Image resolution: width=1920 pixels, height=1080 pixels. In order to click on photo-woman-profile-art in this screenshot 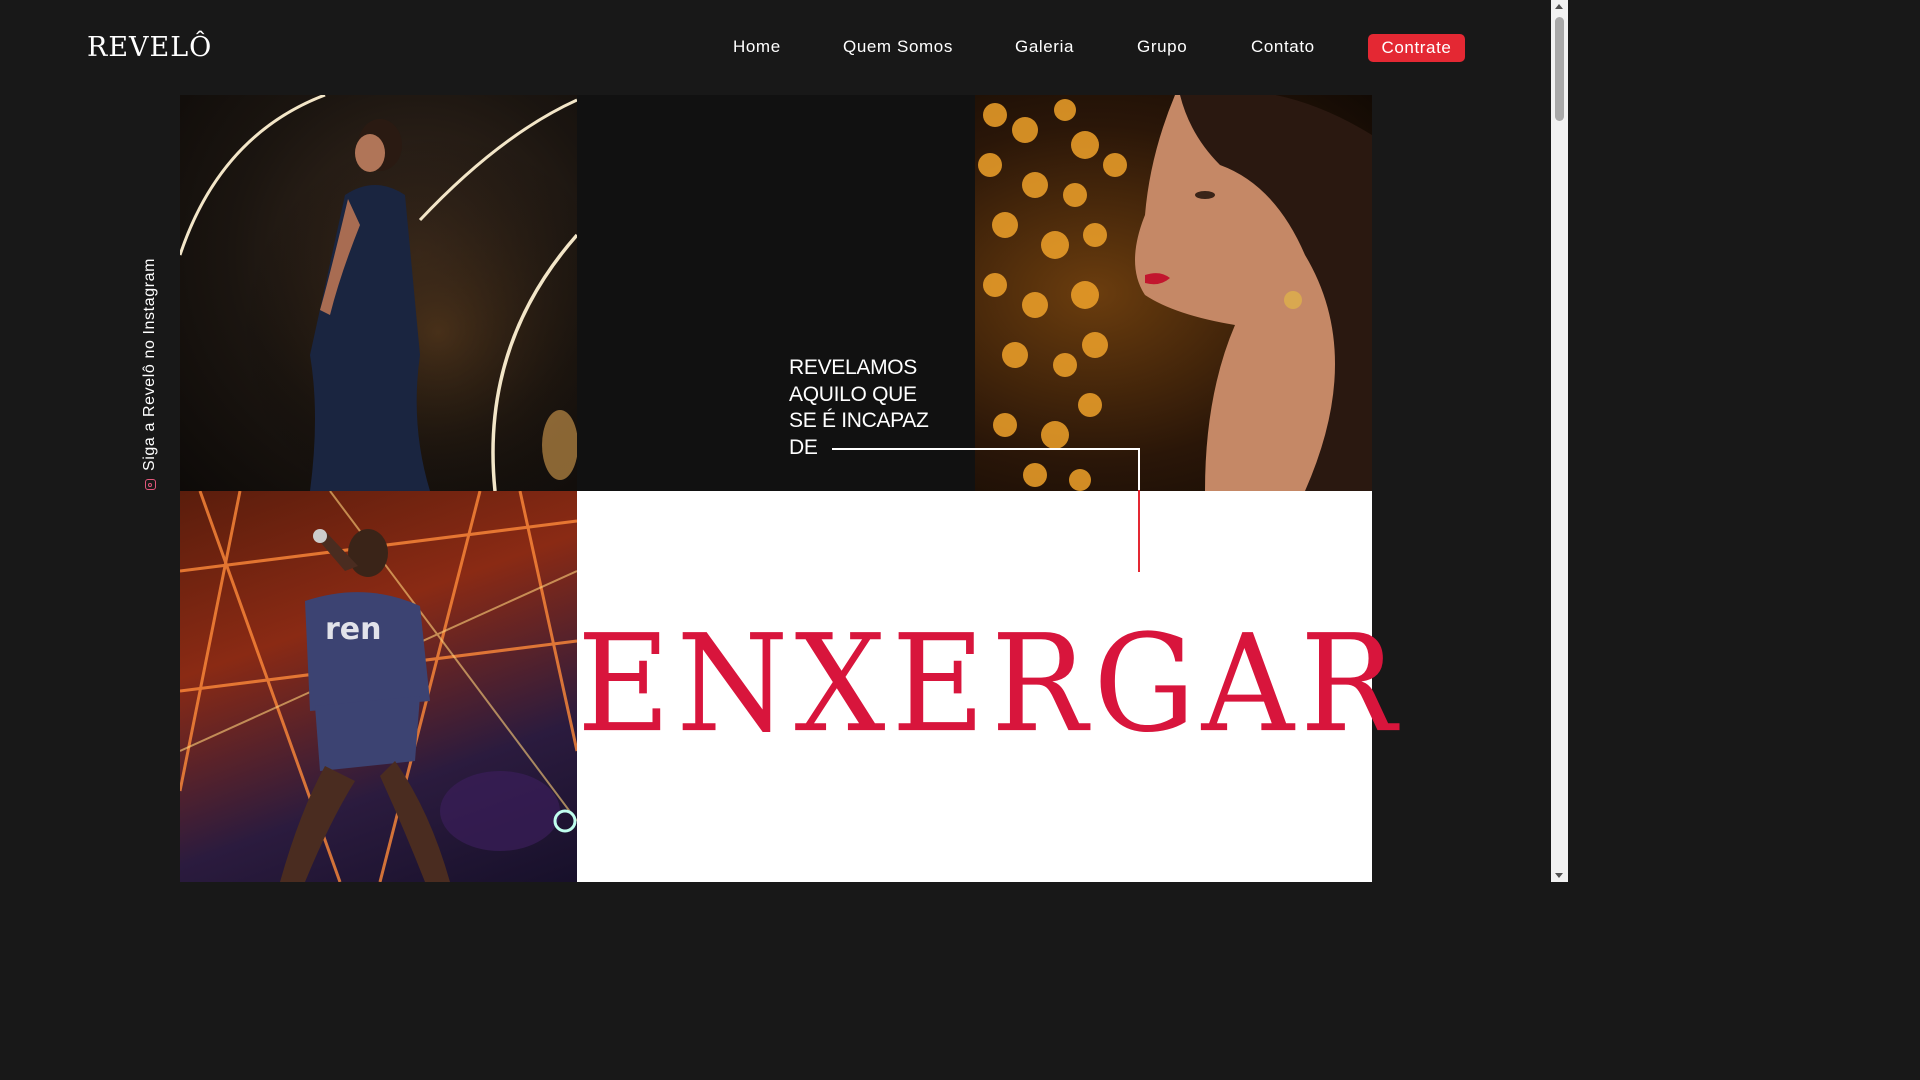, I will do `click(1175, 293)`.